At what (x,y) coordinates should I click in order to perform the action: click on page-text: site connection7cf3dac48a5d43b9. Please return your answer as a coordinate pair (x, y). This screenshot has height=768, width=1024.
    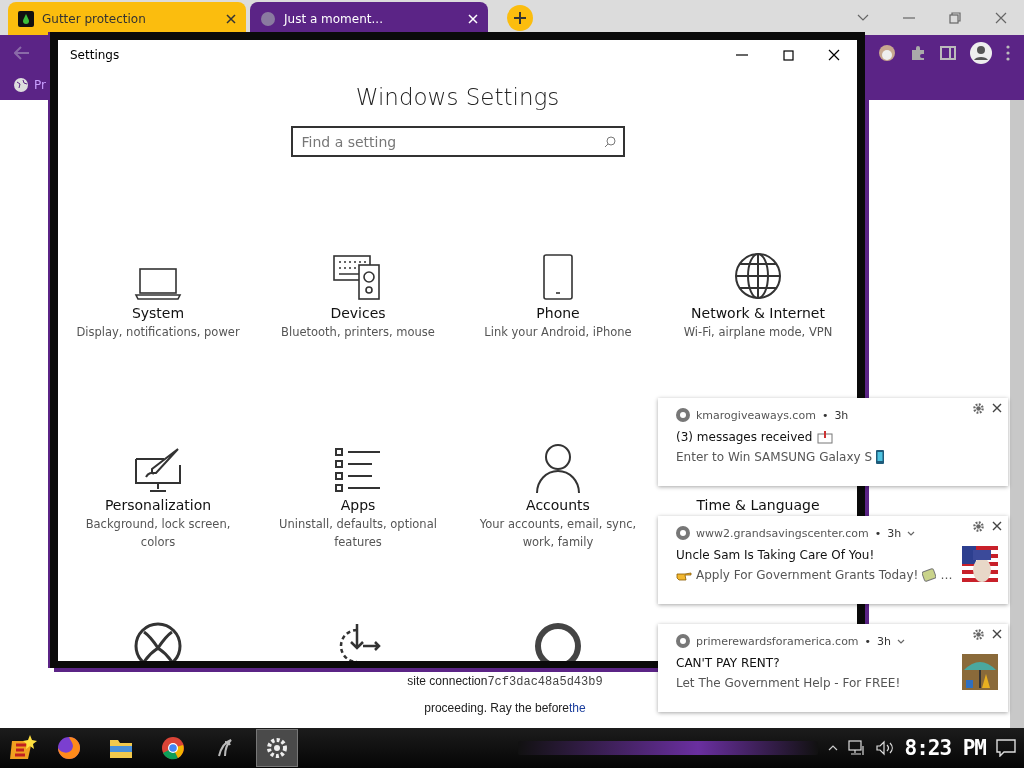
    Looking at the image, I should click on (505, 681).